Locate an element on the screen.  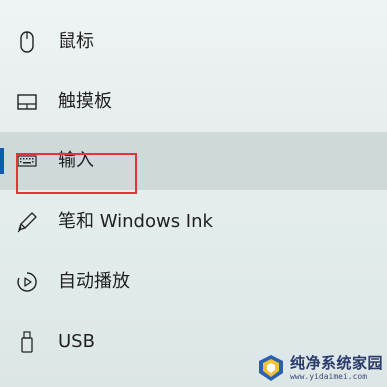
watermark: 纯净系统家园 www.yidaimei.com is located at coordinates (319, 368).